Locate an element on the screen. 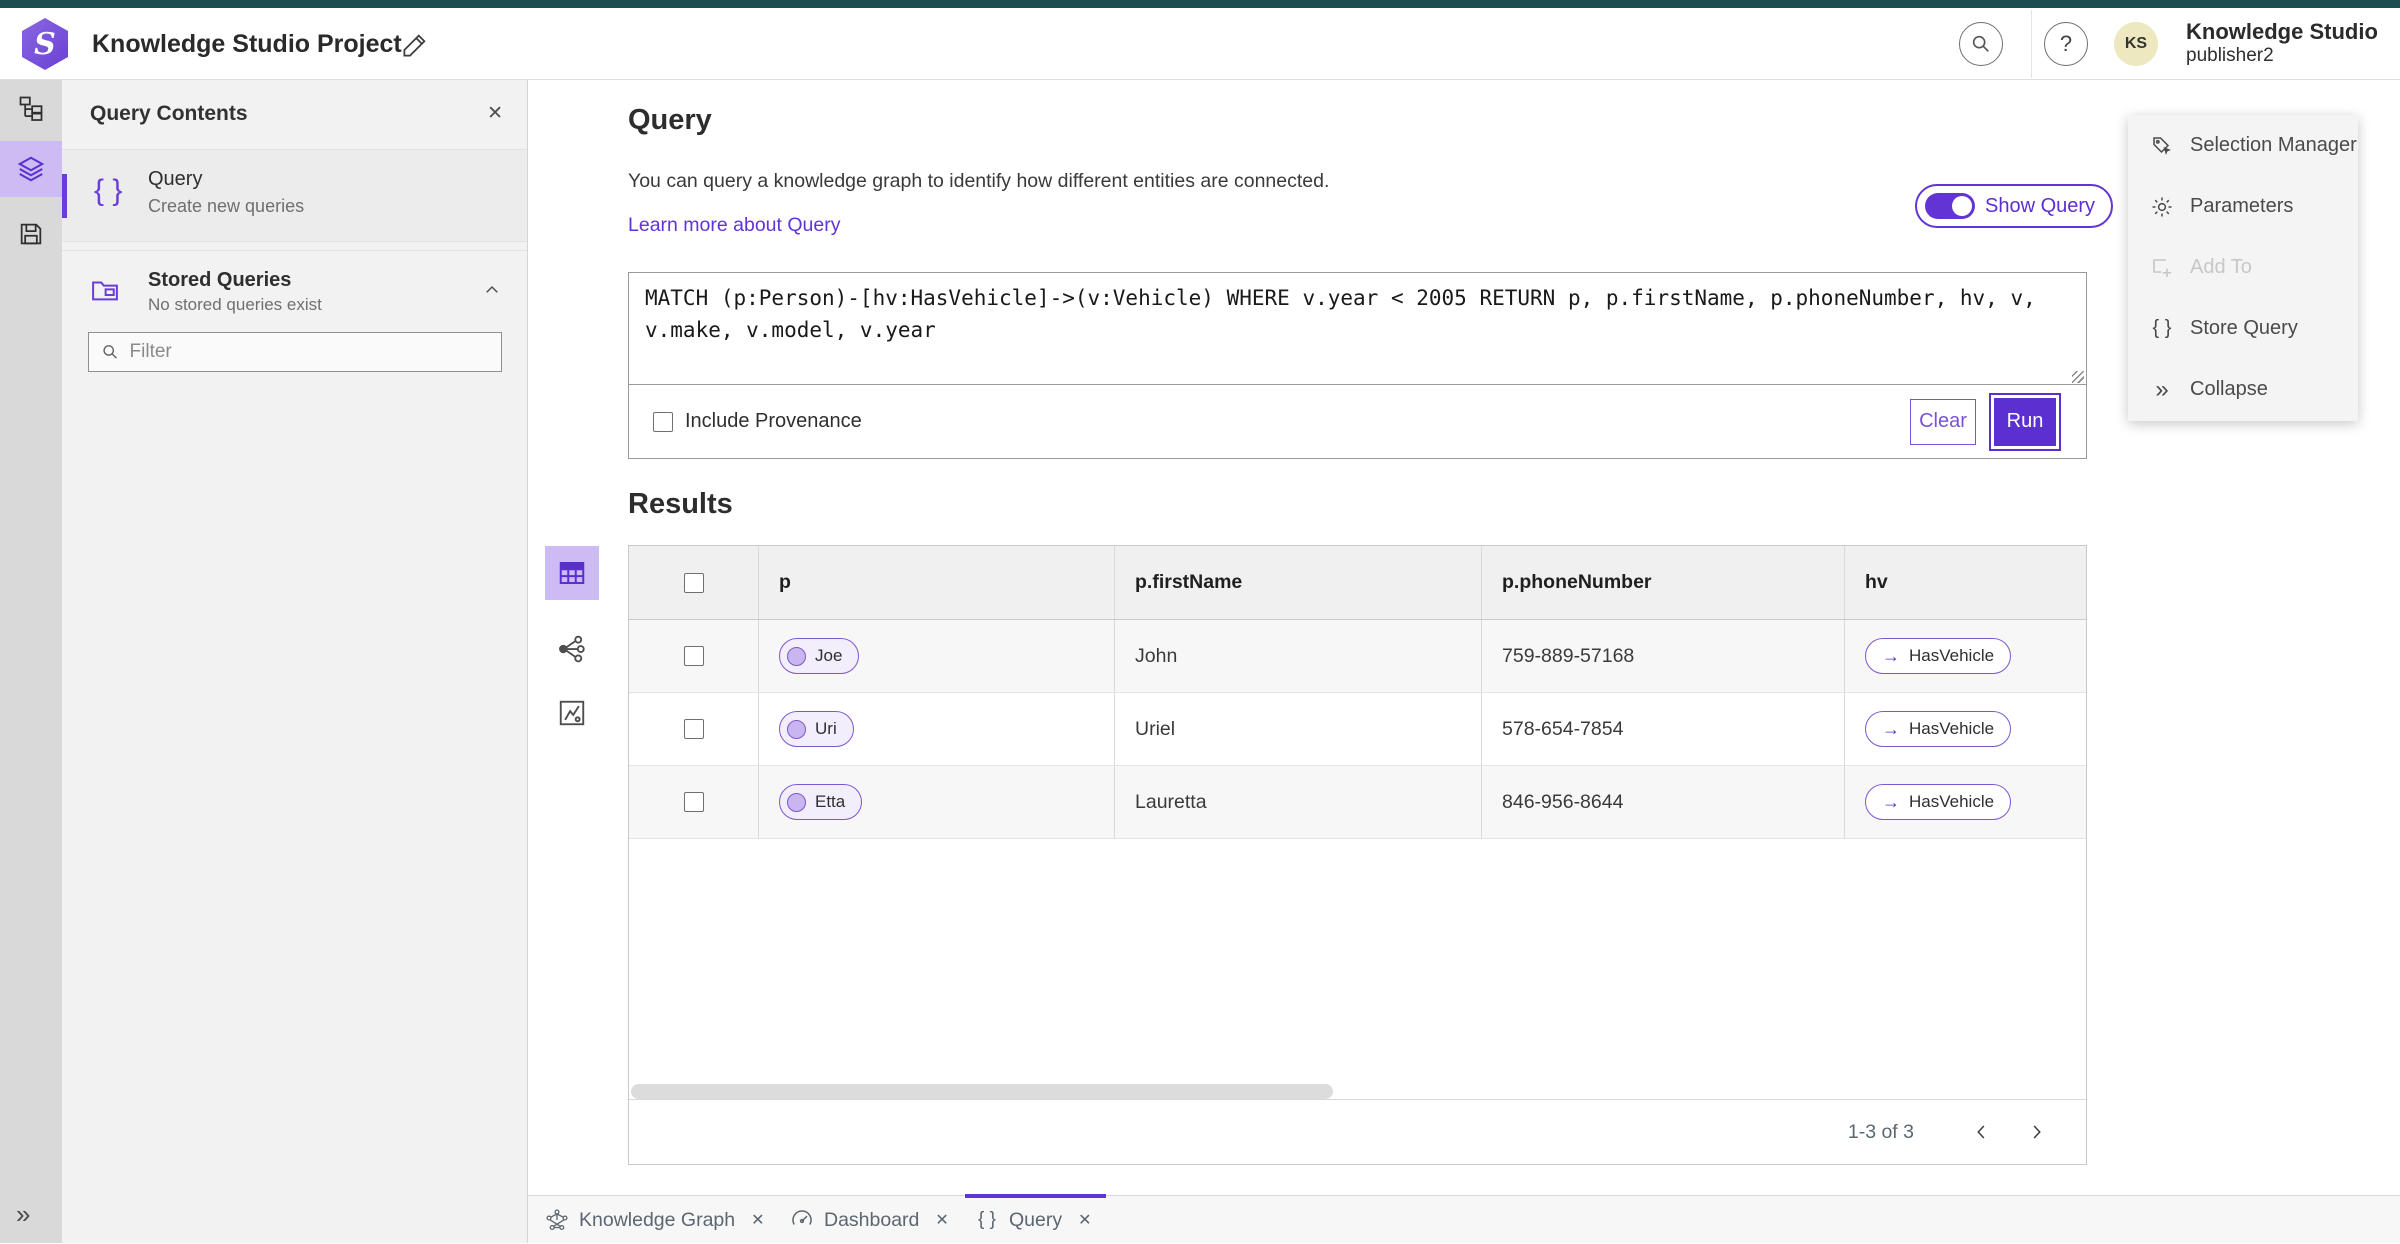 The height and width of the screenshot is (1244, 2400). show-query-toggle: Show Query is located at coordinates (2014, 206).